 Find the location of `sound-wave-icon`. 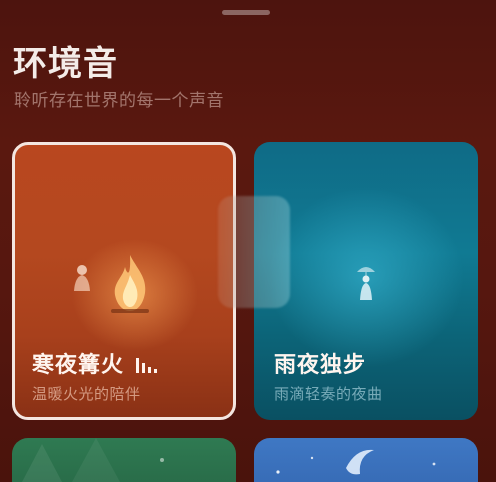

sound-wave-icon is located at coordinates (146, 365).